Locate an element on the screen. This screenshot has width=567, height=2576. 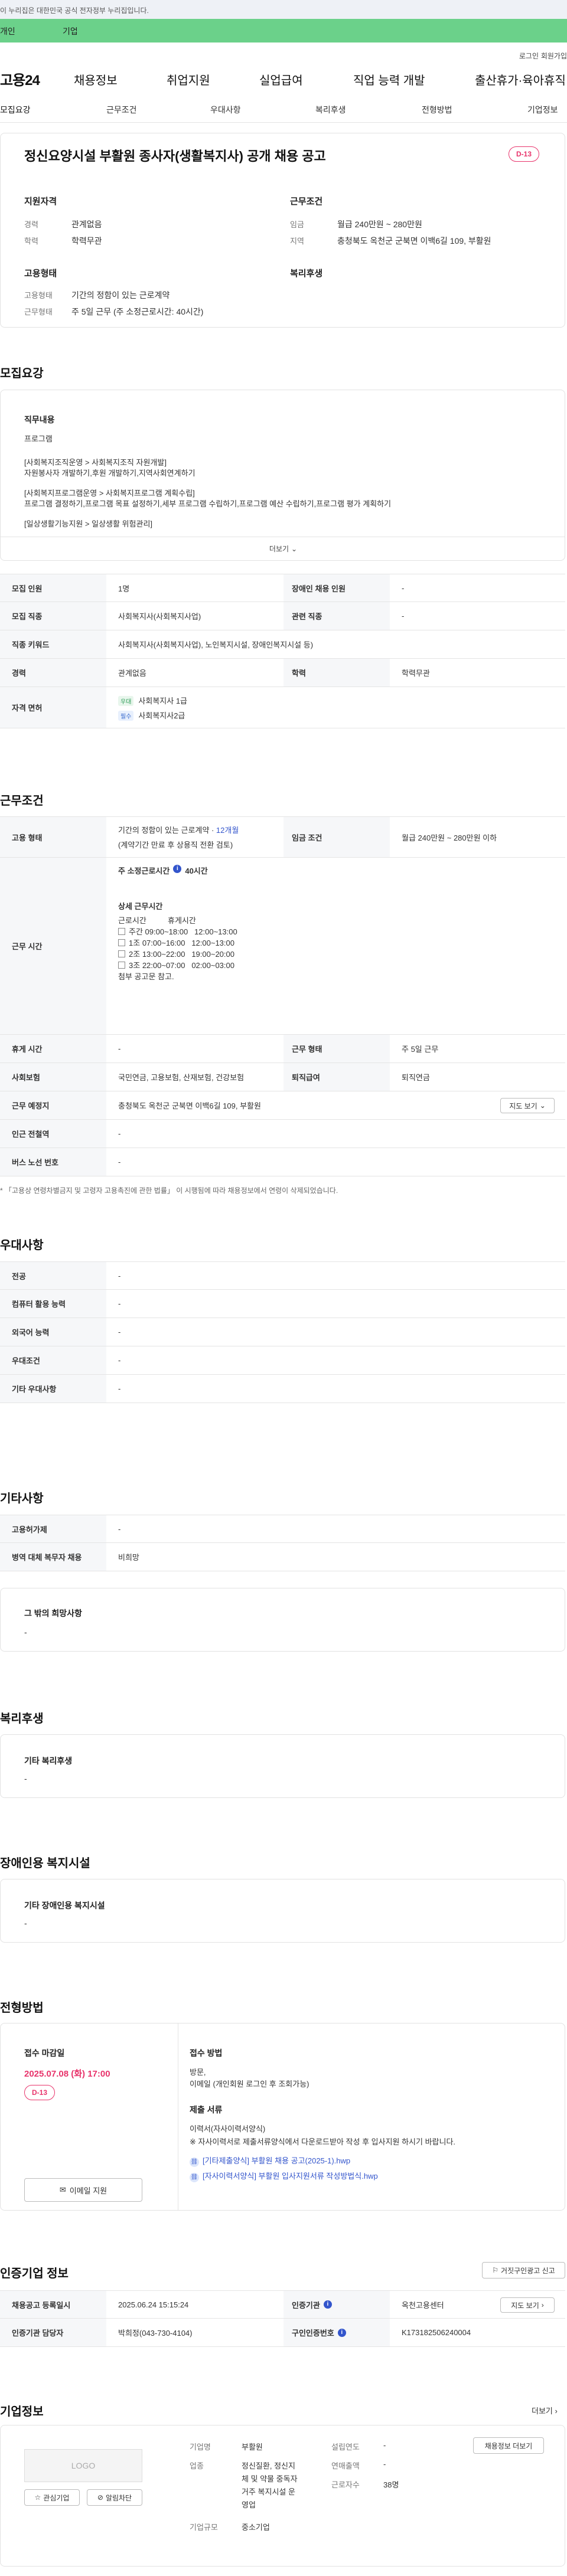
scale-value: 중소기업 is located at coordinates (256, 2527).